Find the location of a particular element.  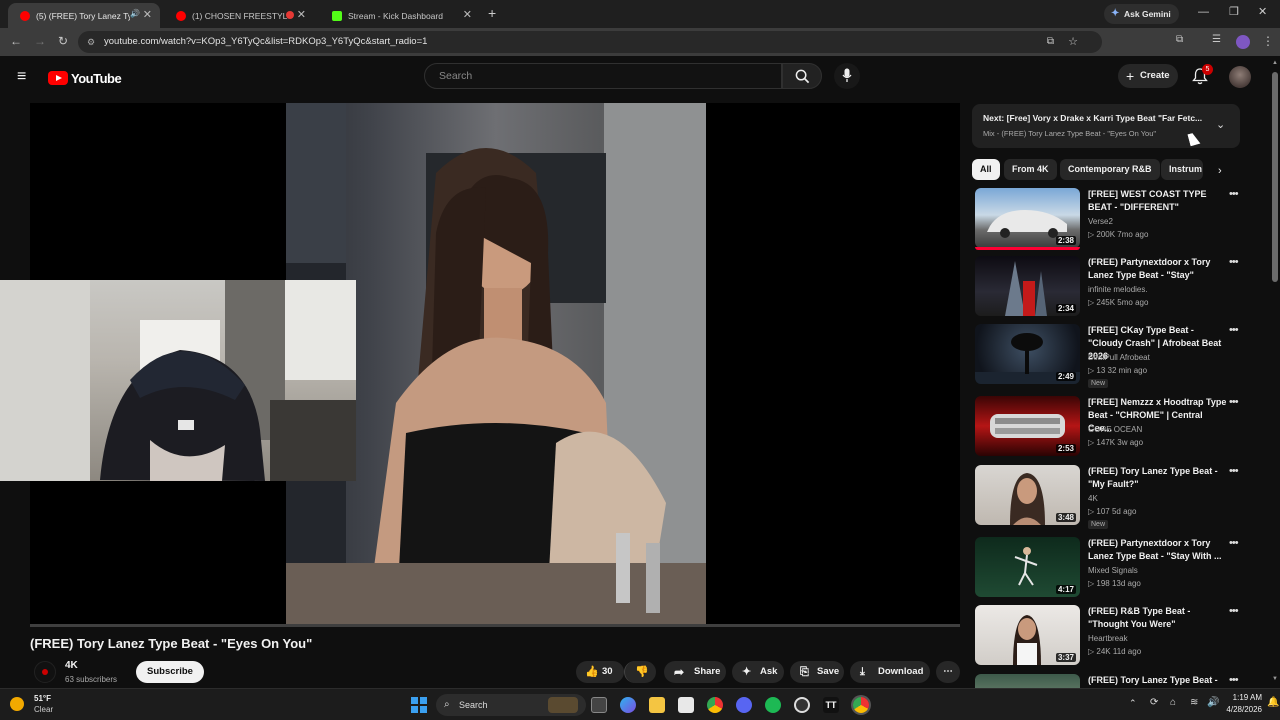

browser-menu-icon: ⋮ is located at coordinates (1268, 41).